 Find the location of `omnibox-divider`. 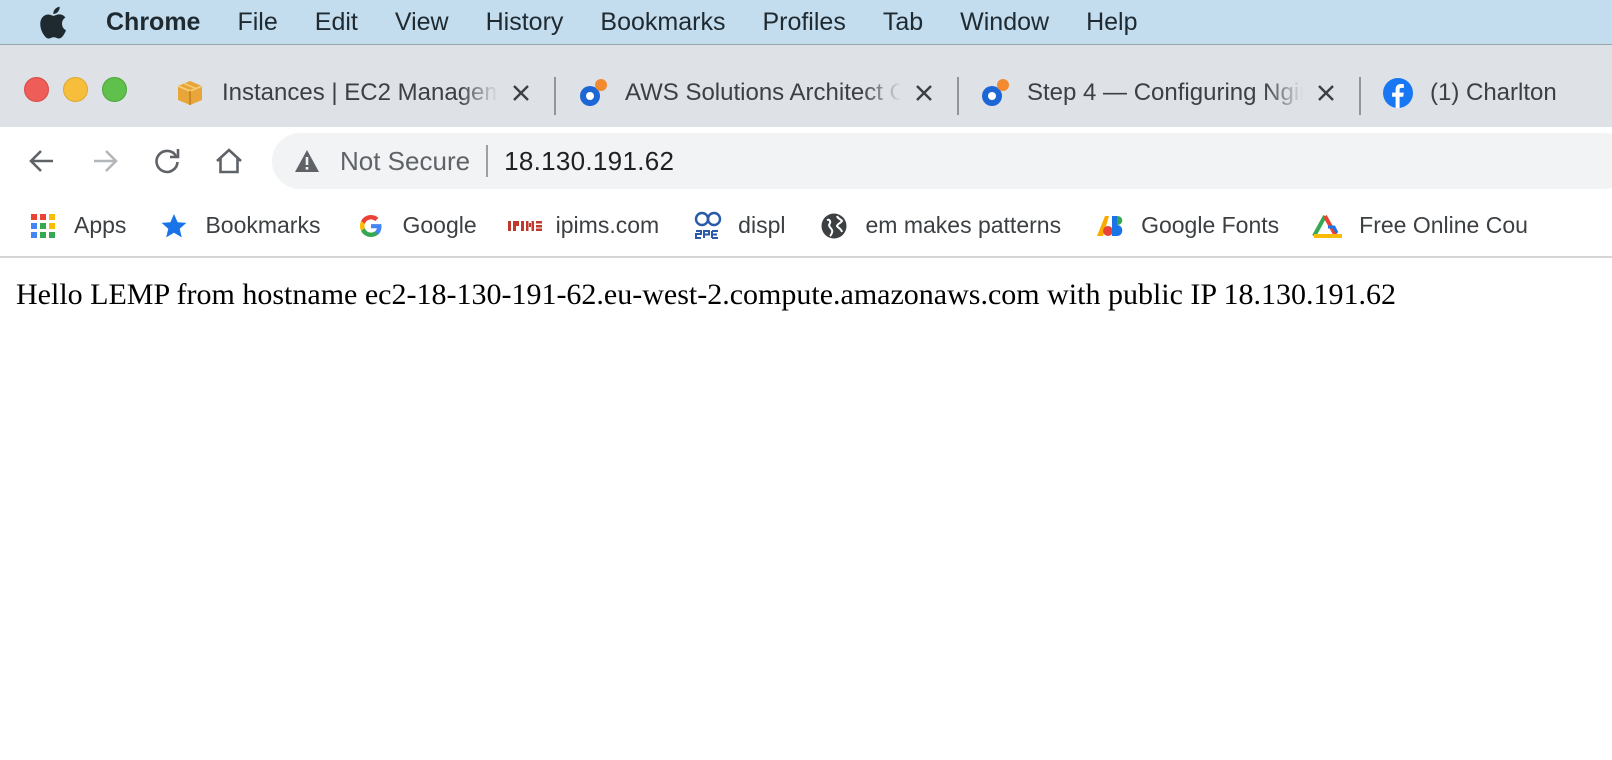

omnibox-divider is located at coordinates (487, 161).